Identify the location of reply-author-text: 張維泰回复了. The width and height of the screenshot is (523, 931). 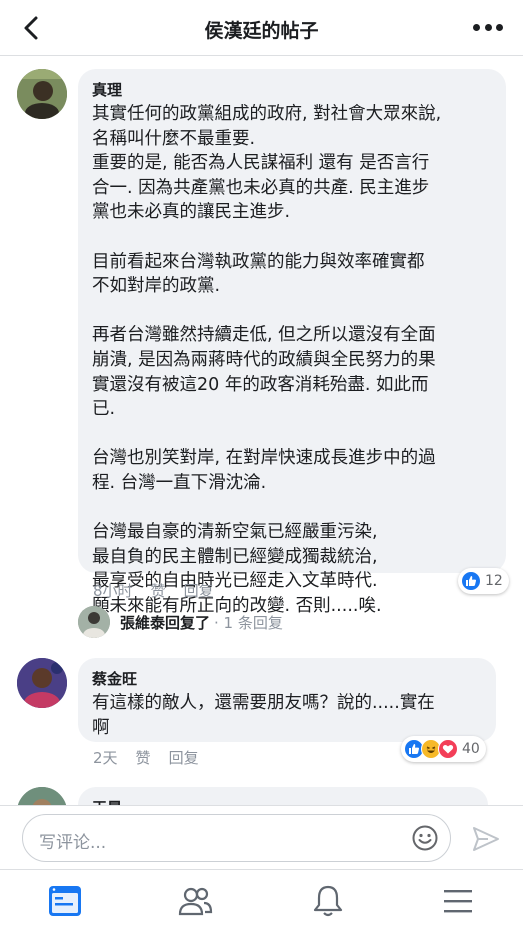
(165, 622).